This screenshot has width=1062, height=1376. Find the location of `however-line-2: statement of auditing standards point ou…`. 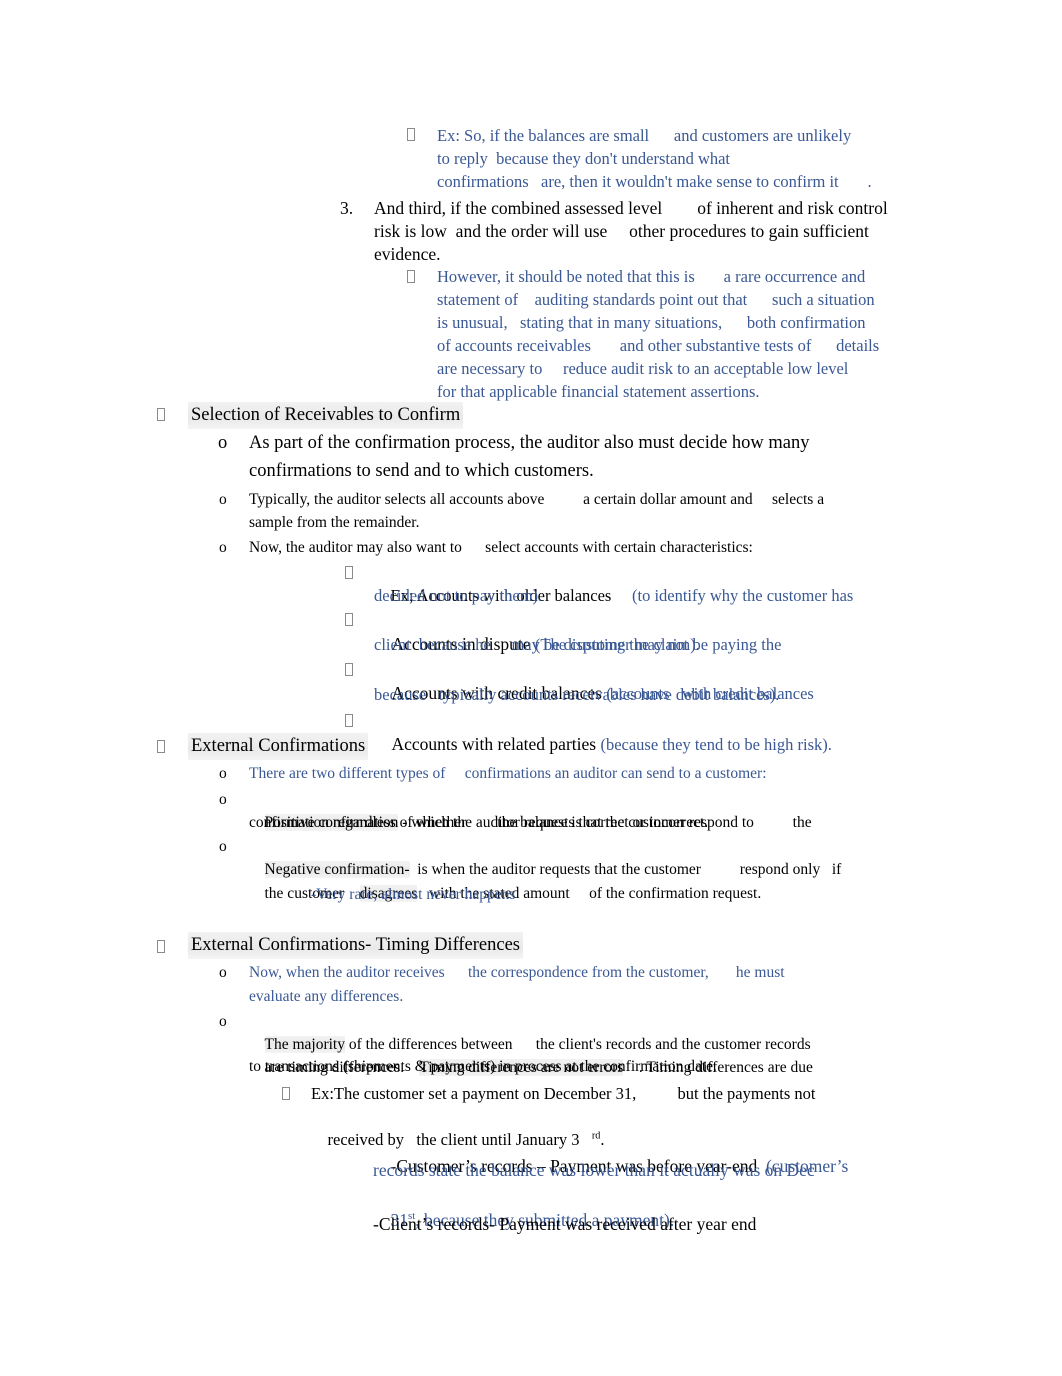

however-line-2: statement of auditing standards point ou… is located at coordinates (656, 299).